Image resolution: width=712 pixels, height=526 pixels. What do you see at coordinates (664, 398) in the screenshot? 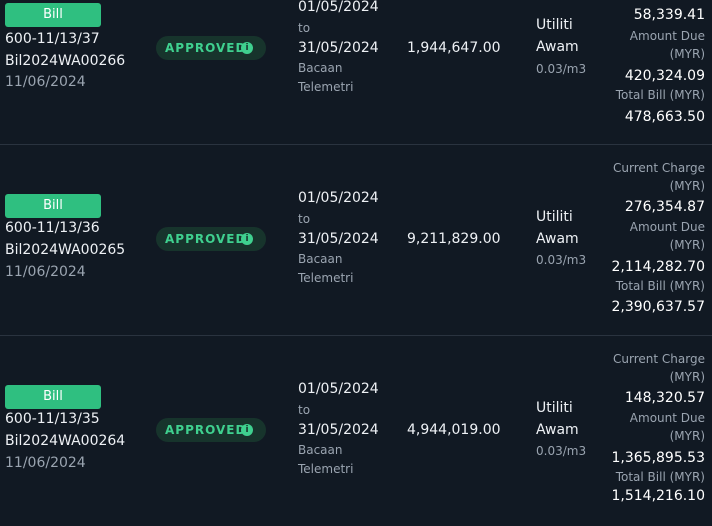
I see `current-charge-value: 148,320.57` at bounding box center [664, 398].